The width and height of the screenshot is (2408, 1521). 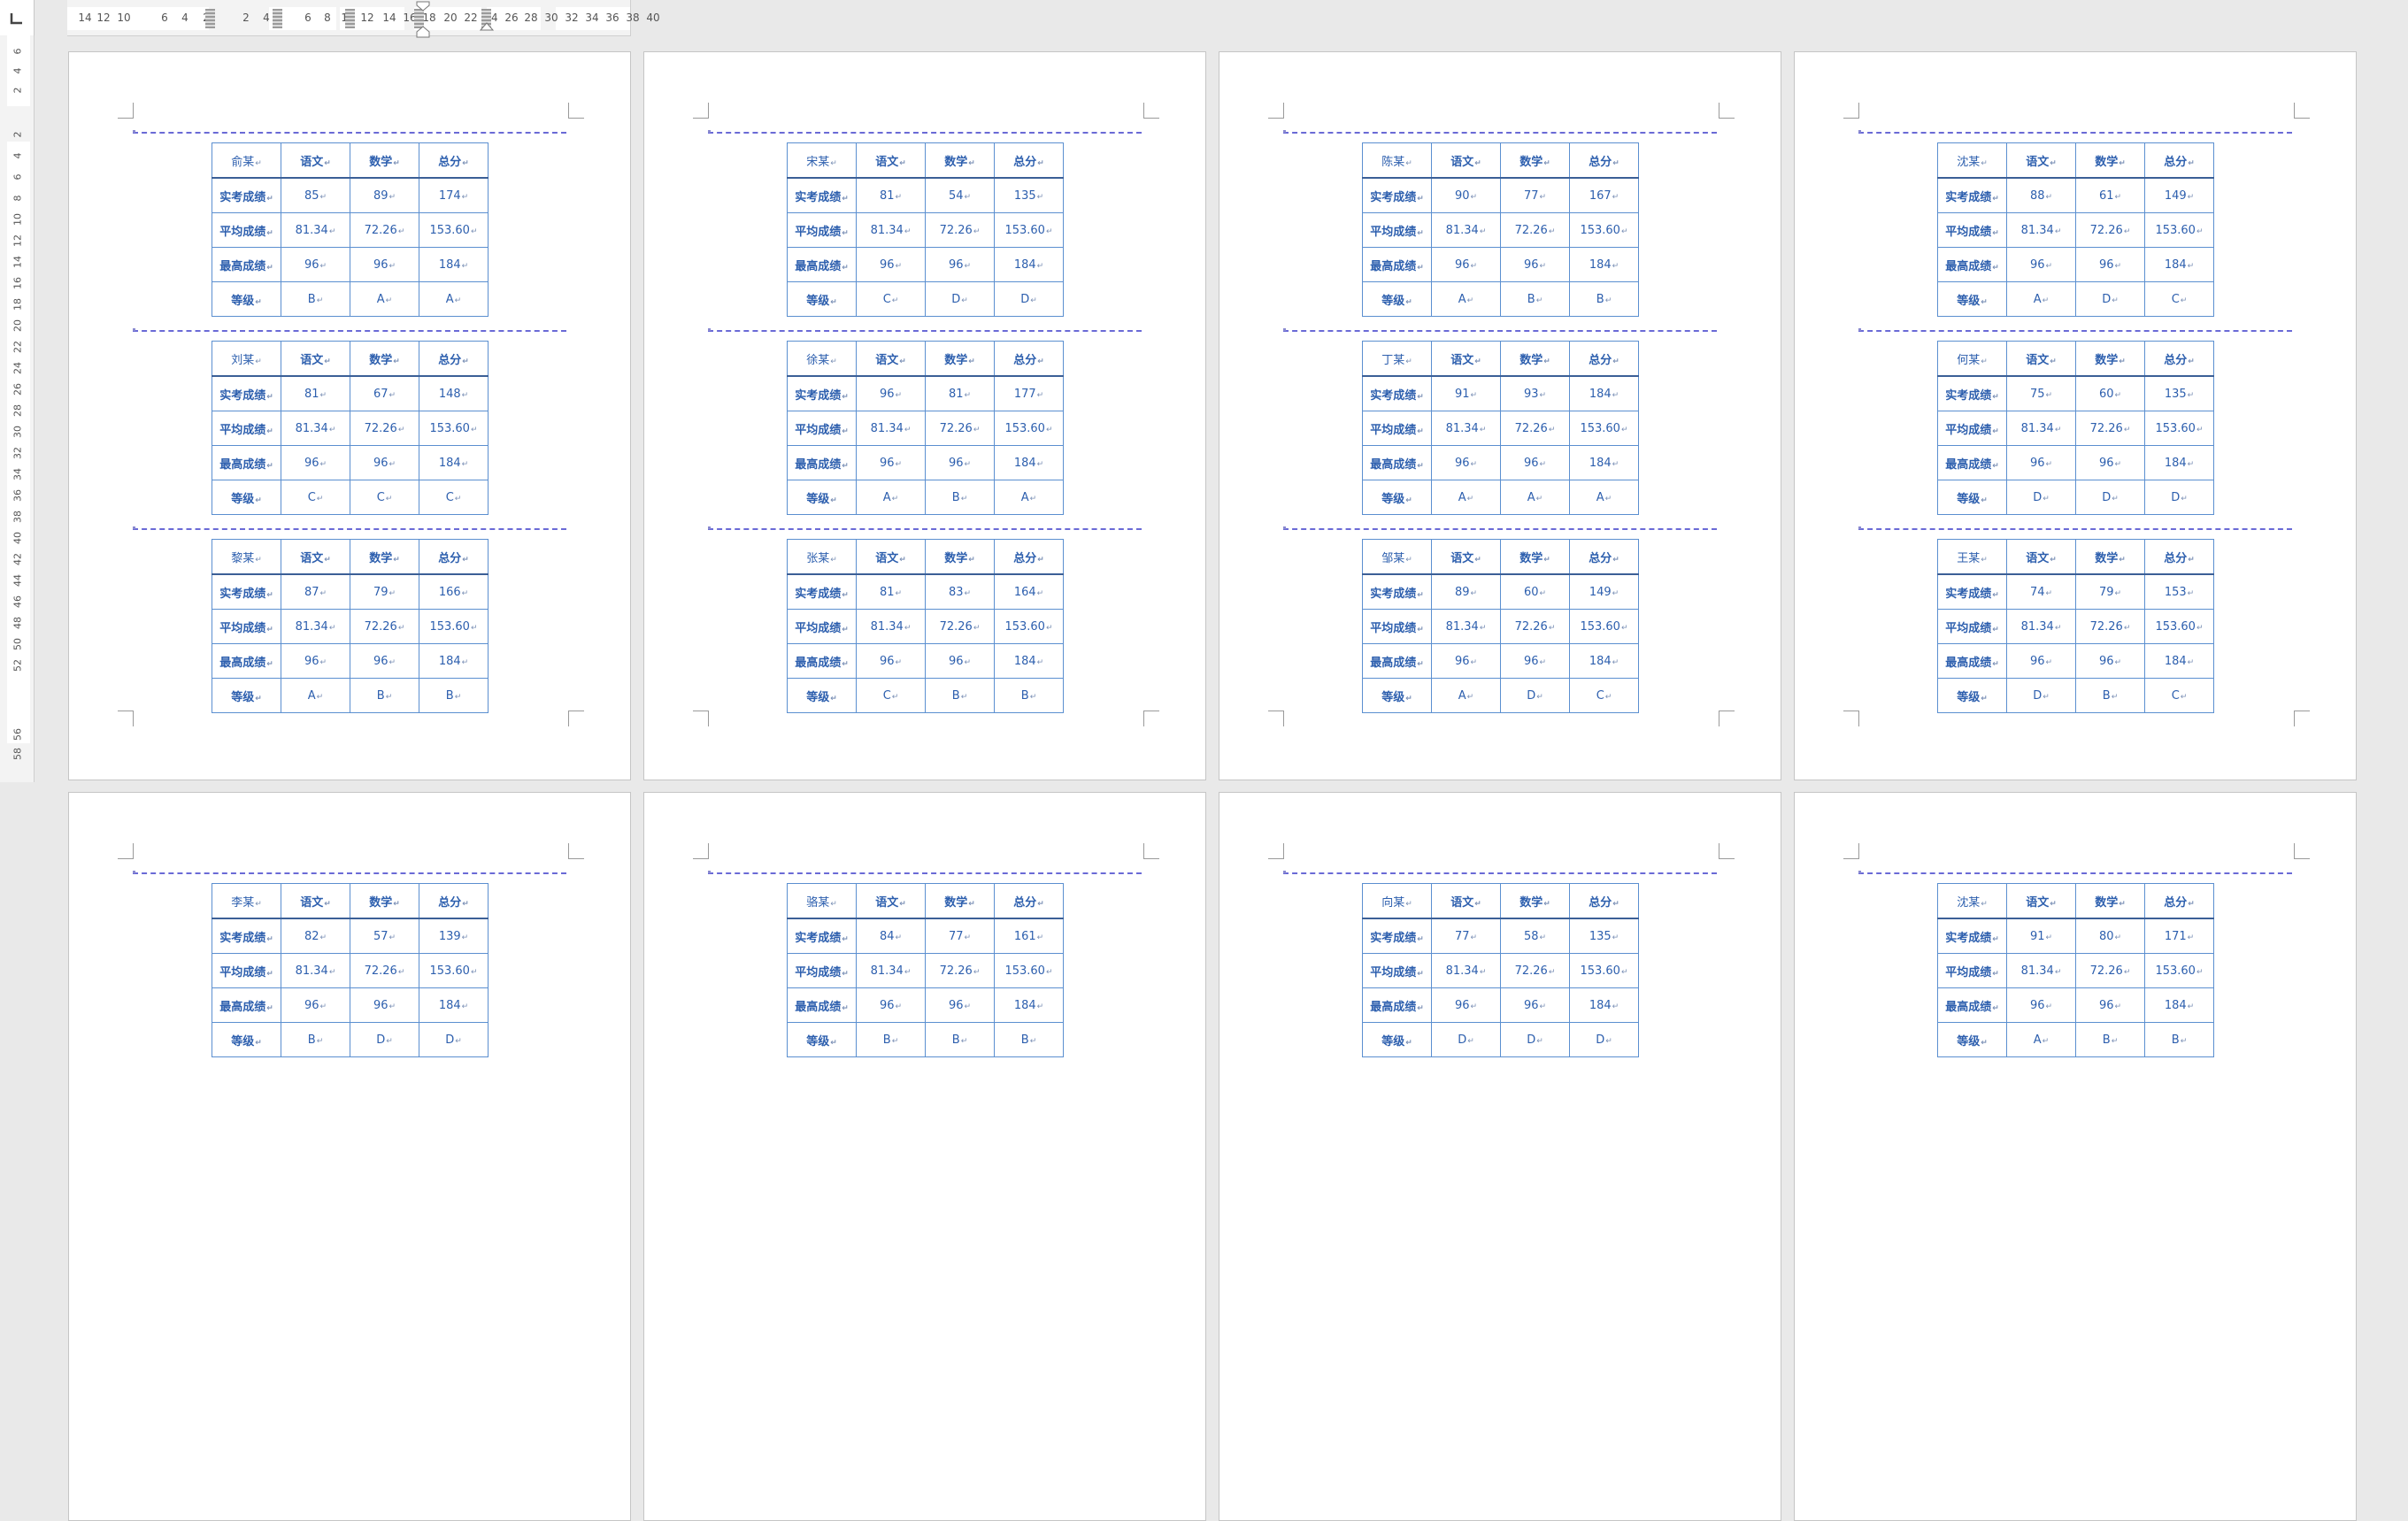 I want to click on ruler-margin-marker, so click(x=350, y=18).